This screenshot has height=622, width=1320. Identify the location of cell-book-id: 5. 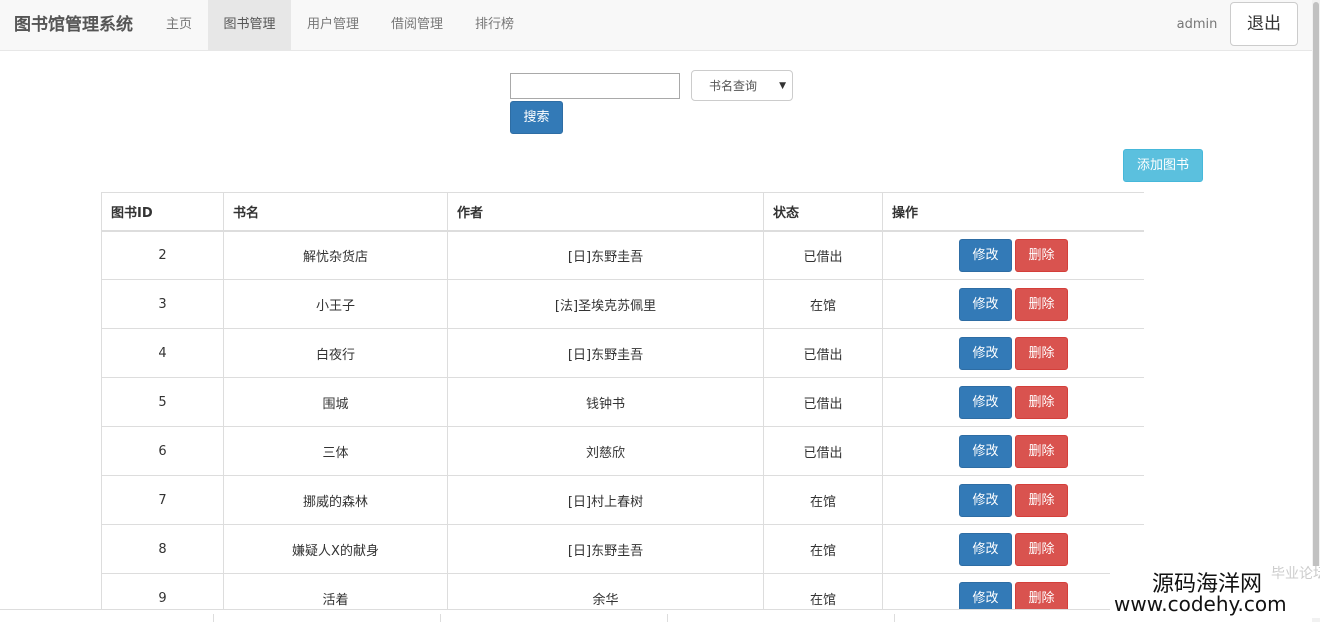
(162, 402).